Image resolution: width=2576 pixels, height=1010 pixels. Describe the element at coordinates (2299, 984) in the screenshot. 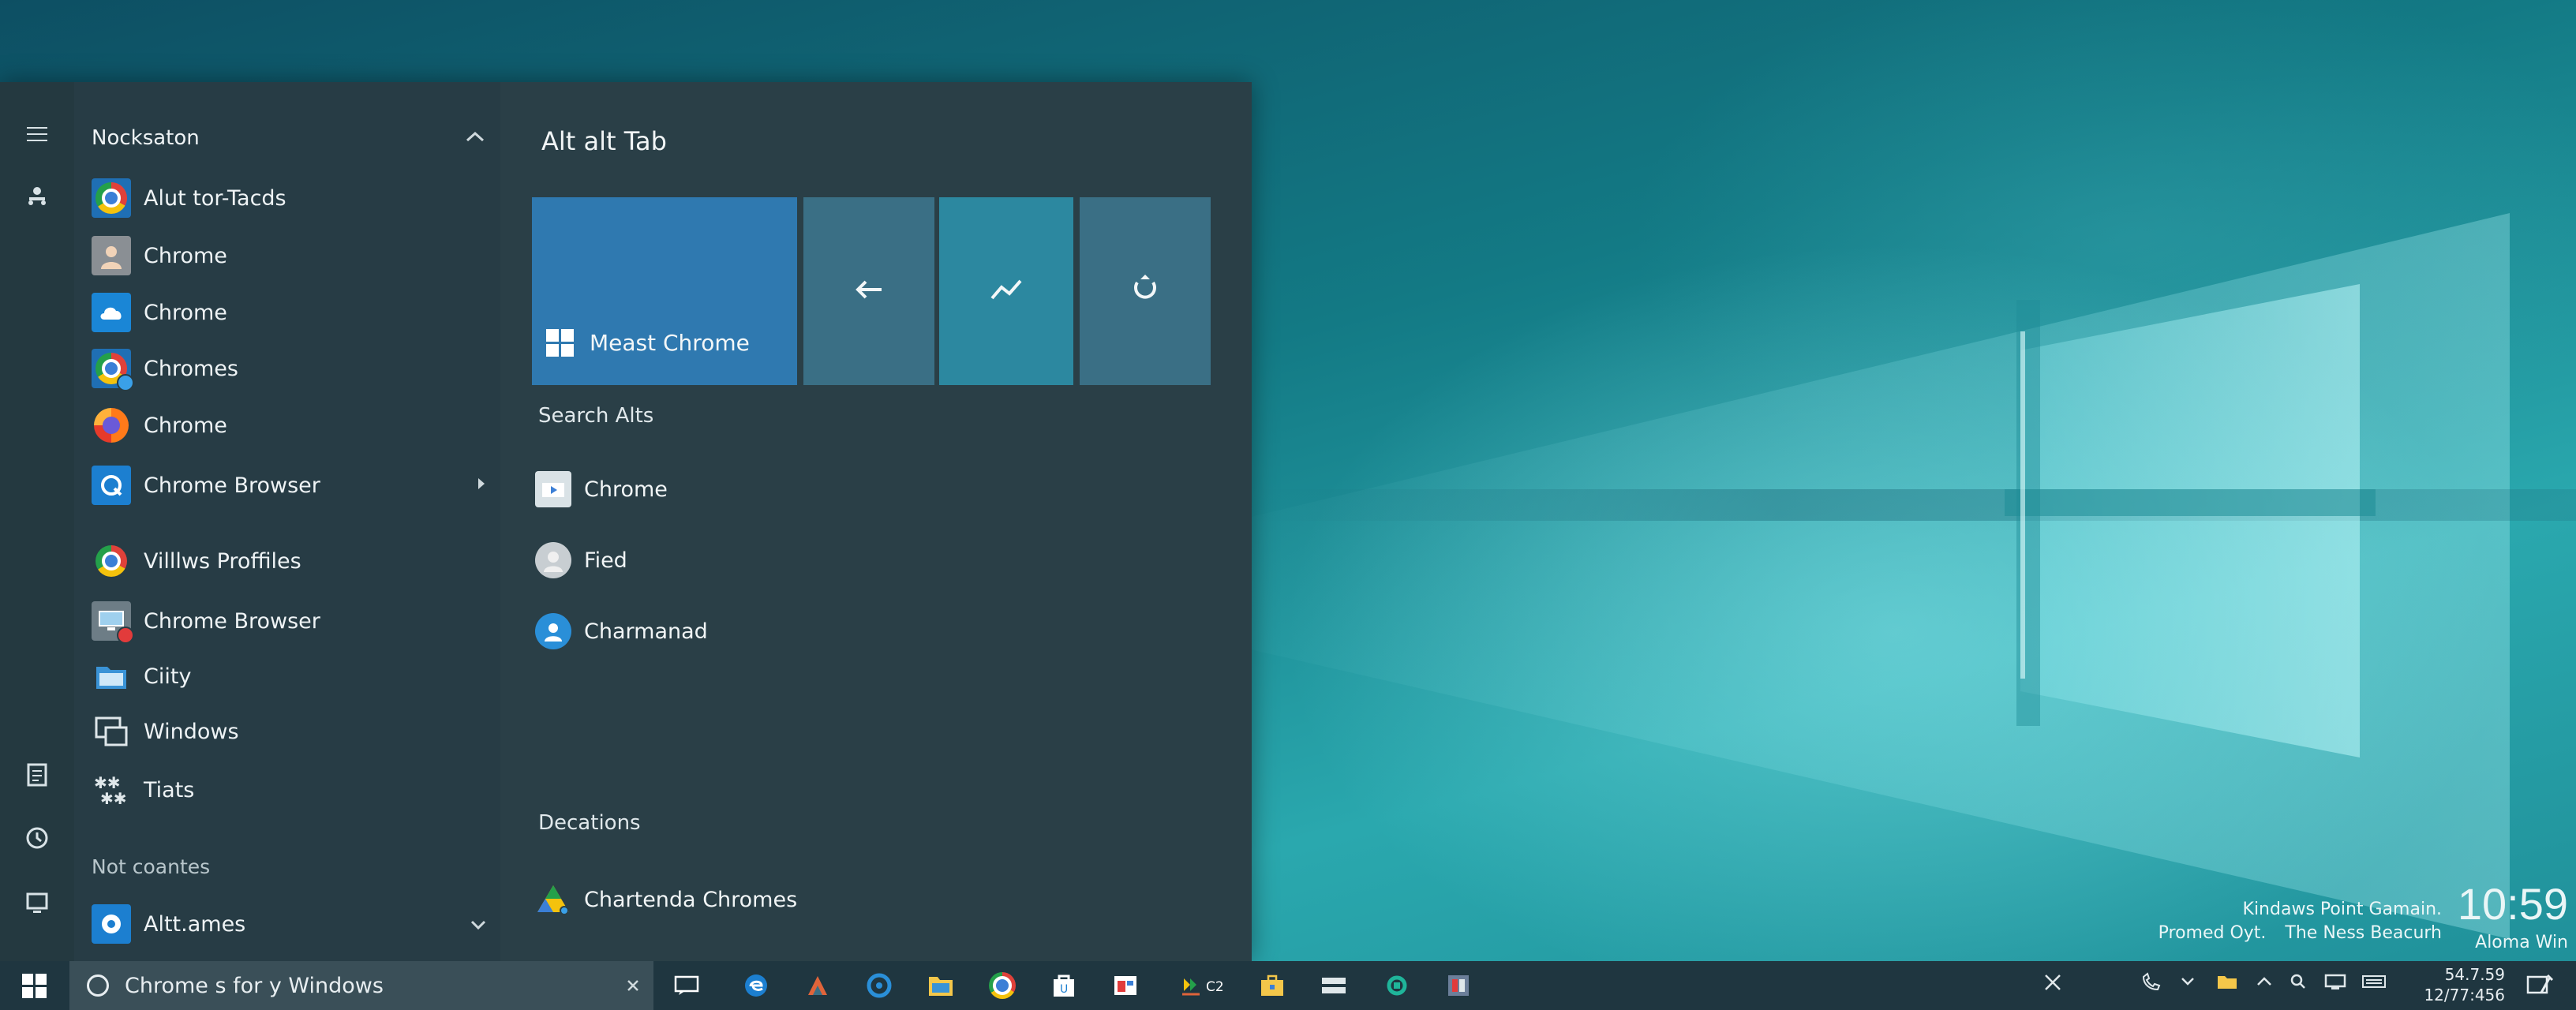

I see `search-icon` at that location.